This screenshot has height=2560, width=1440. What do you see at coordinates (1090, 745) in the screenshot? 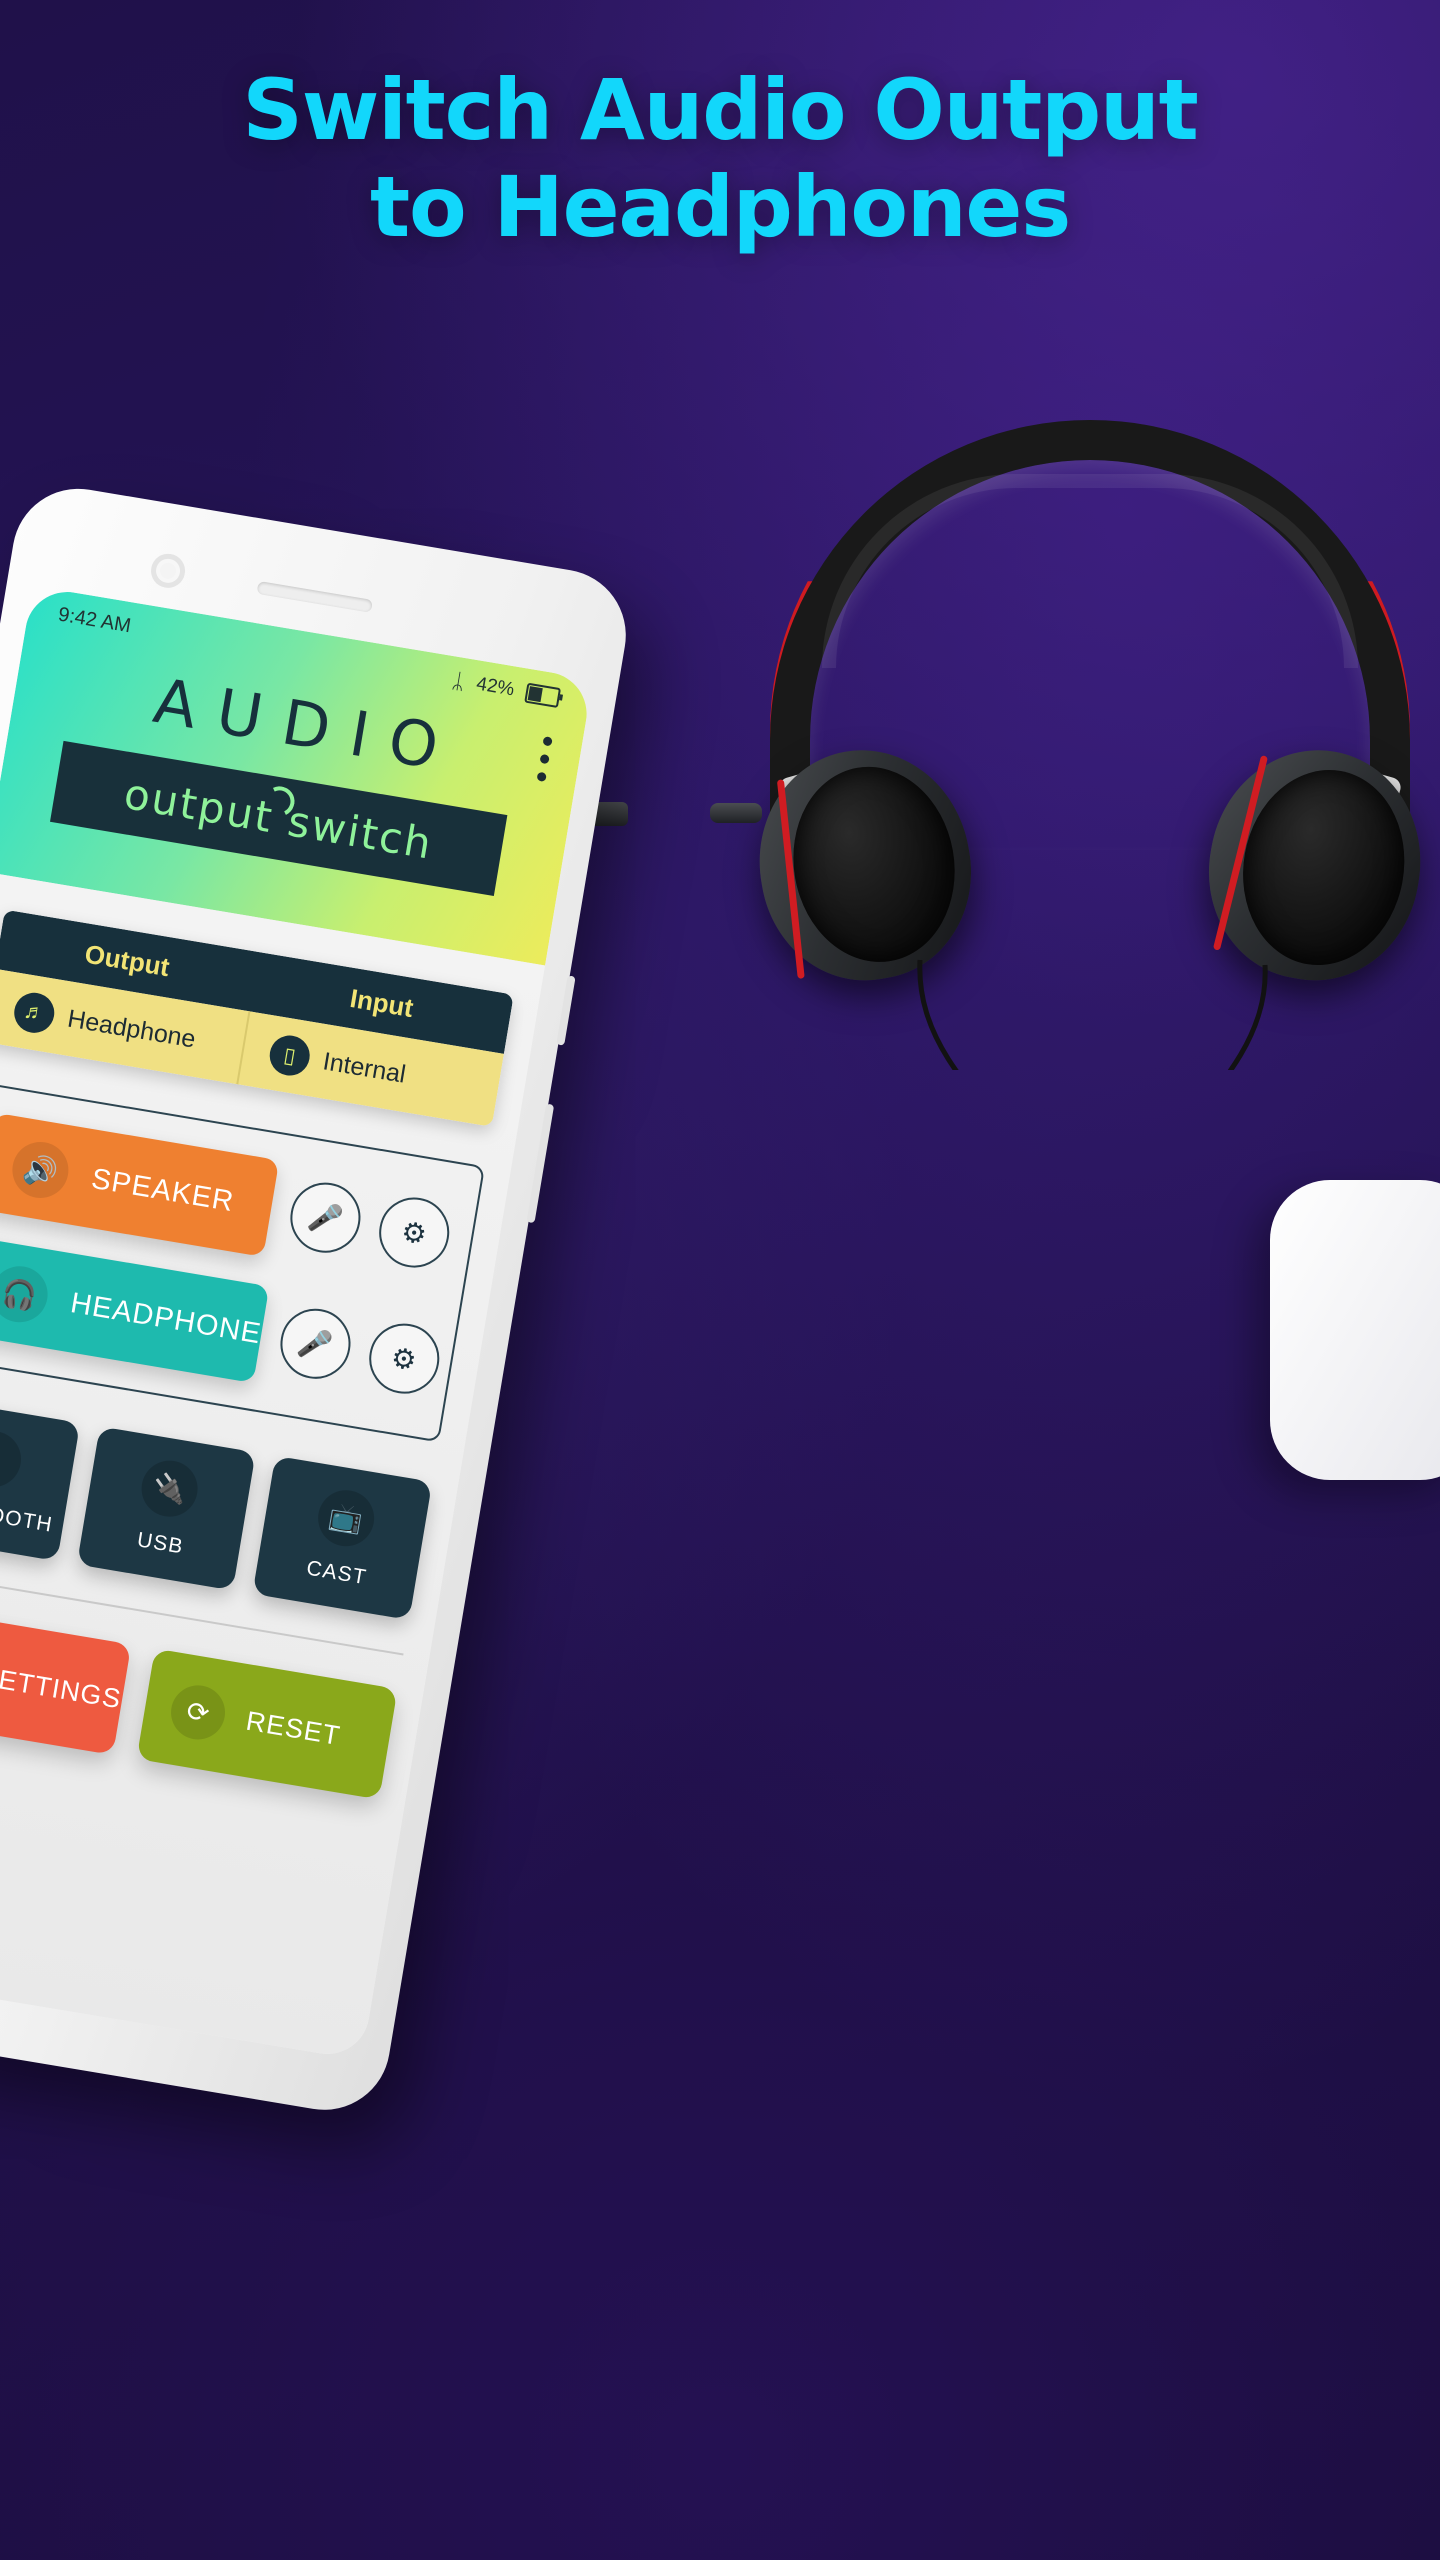
I see `headphones-product-image` at bounding box center [1090, 745].